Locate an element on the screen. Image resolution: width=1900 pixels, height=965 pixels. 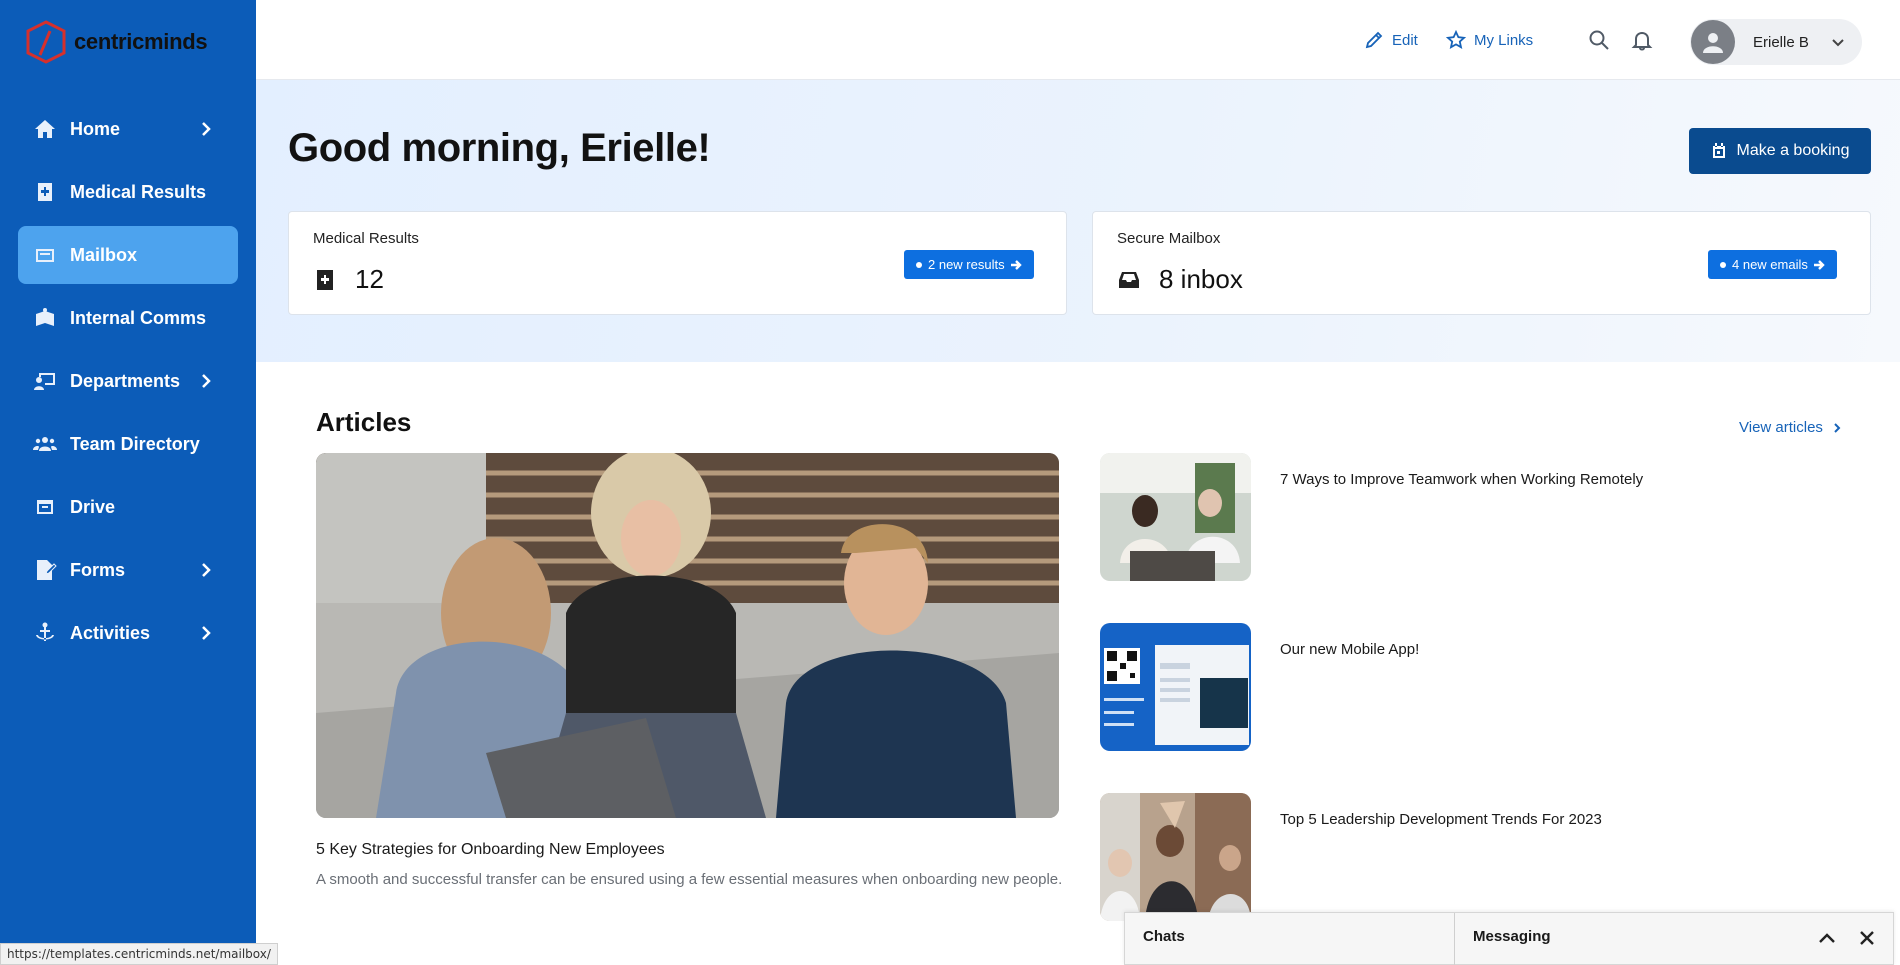
greeting-heading: Good morning, Erielle! is located at coordinates (499, 148).